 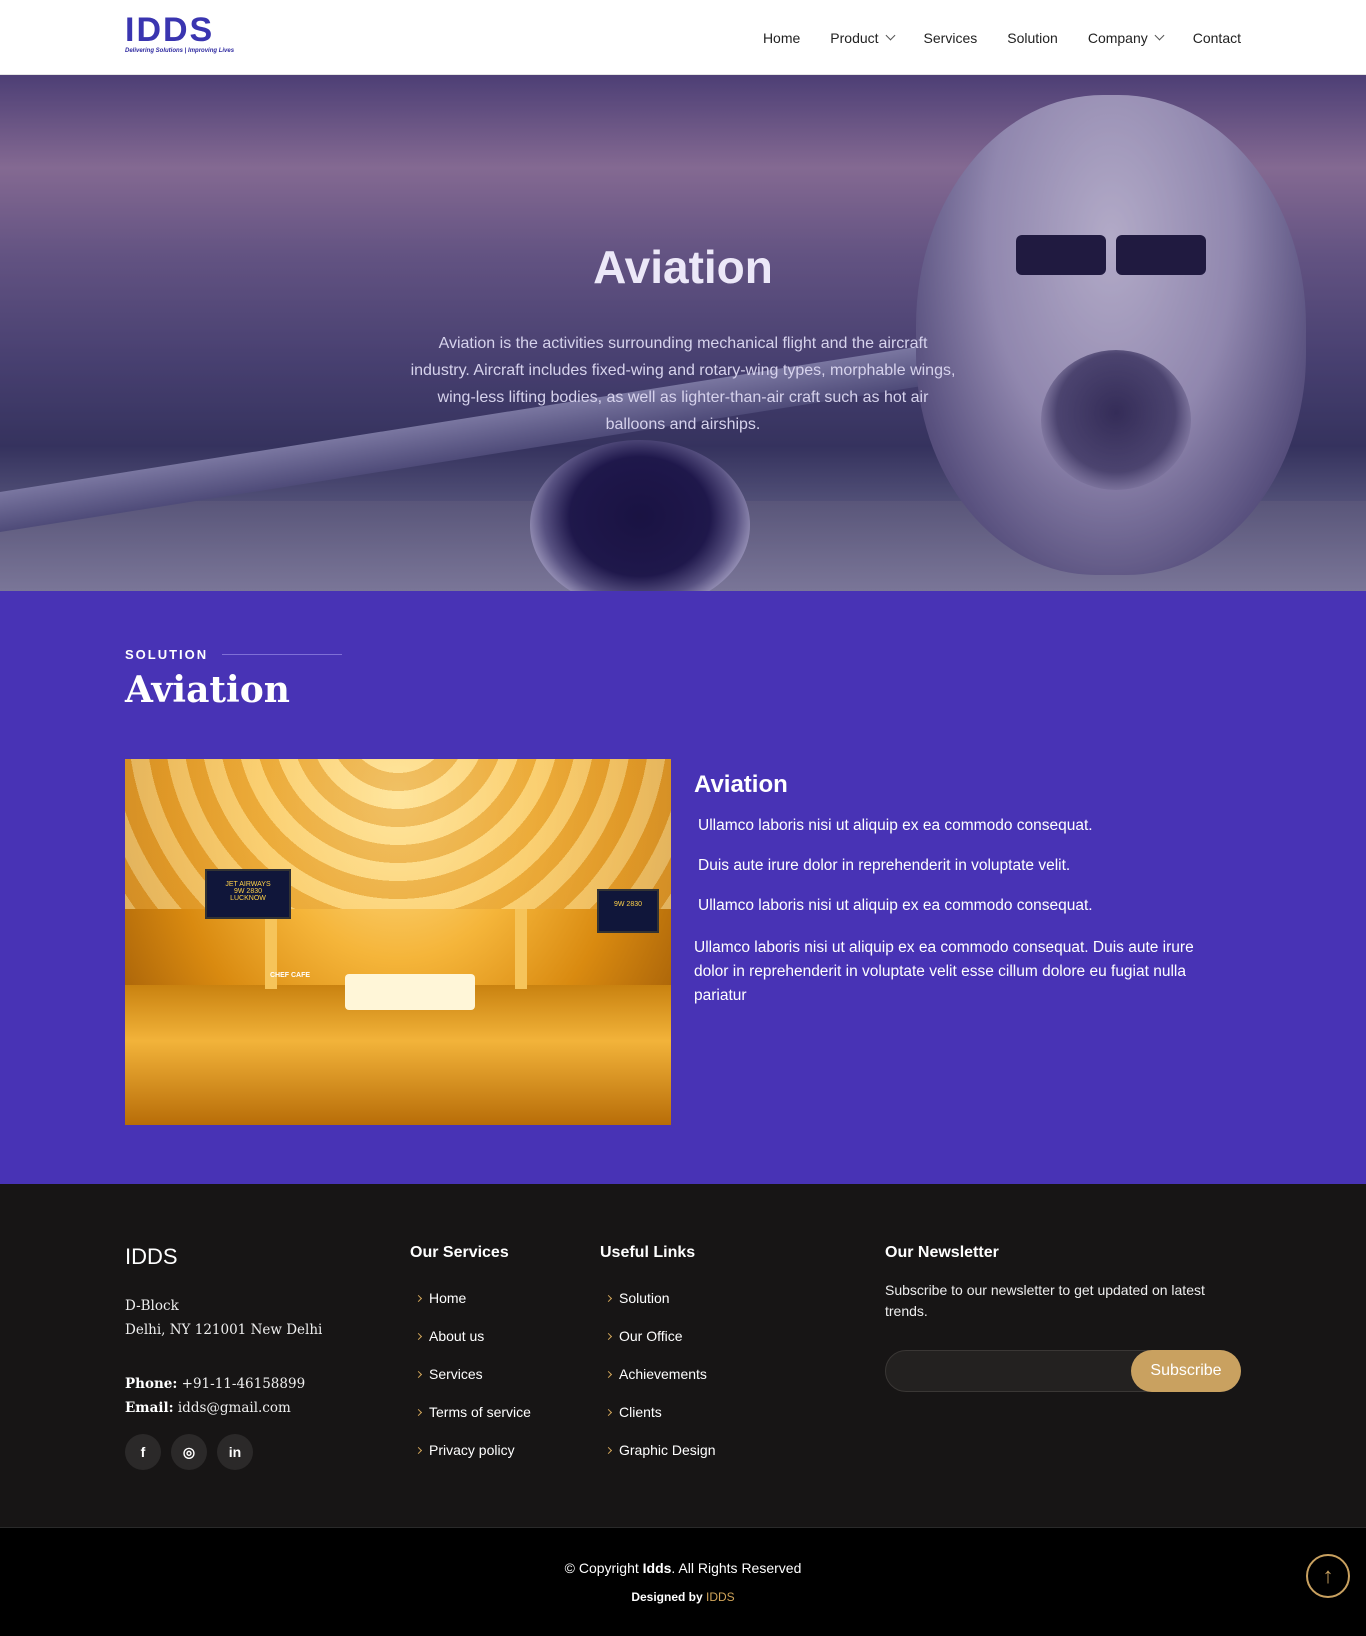 I want to click on nav-product: Product, so click(x=862, y=37).